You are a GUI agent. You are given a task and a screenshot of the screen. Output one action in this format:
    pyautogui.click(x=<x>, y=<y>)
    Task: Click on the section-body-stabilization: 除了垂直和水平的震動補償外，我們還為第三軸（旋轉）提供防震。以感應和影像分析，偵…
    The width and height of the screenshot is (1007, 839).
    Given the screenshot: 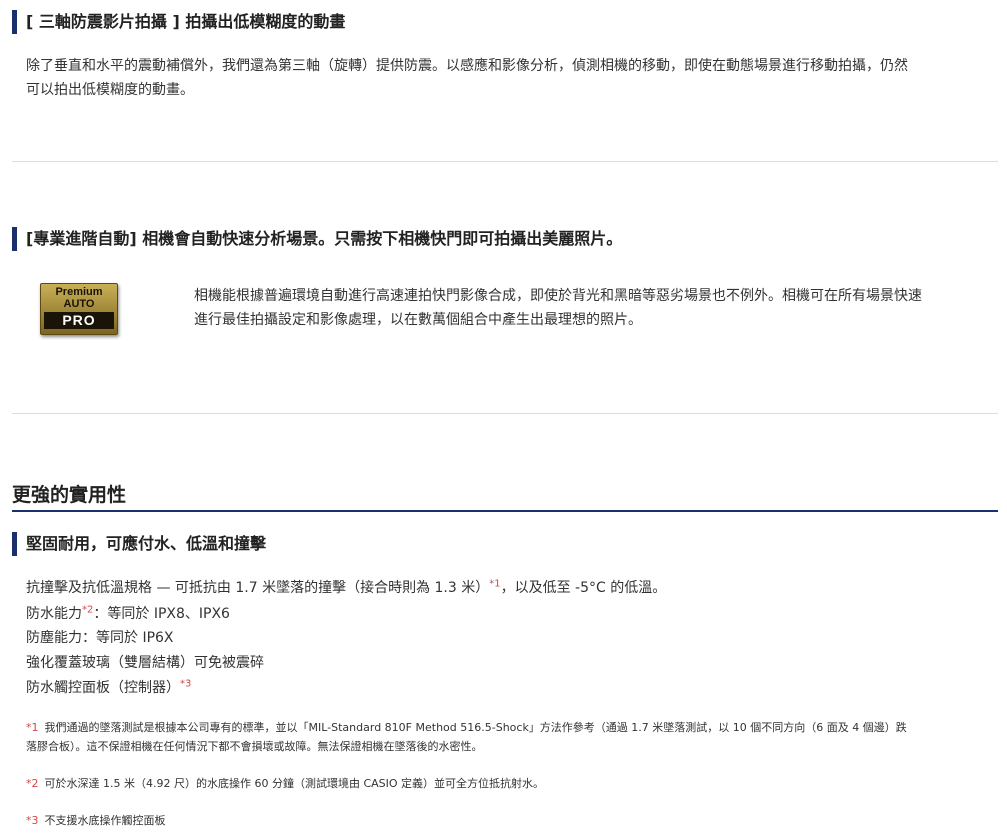 What is the action you would take?
    pyautogui.click(x=506, y=78)
    